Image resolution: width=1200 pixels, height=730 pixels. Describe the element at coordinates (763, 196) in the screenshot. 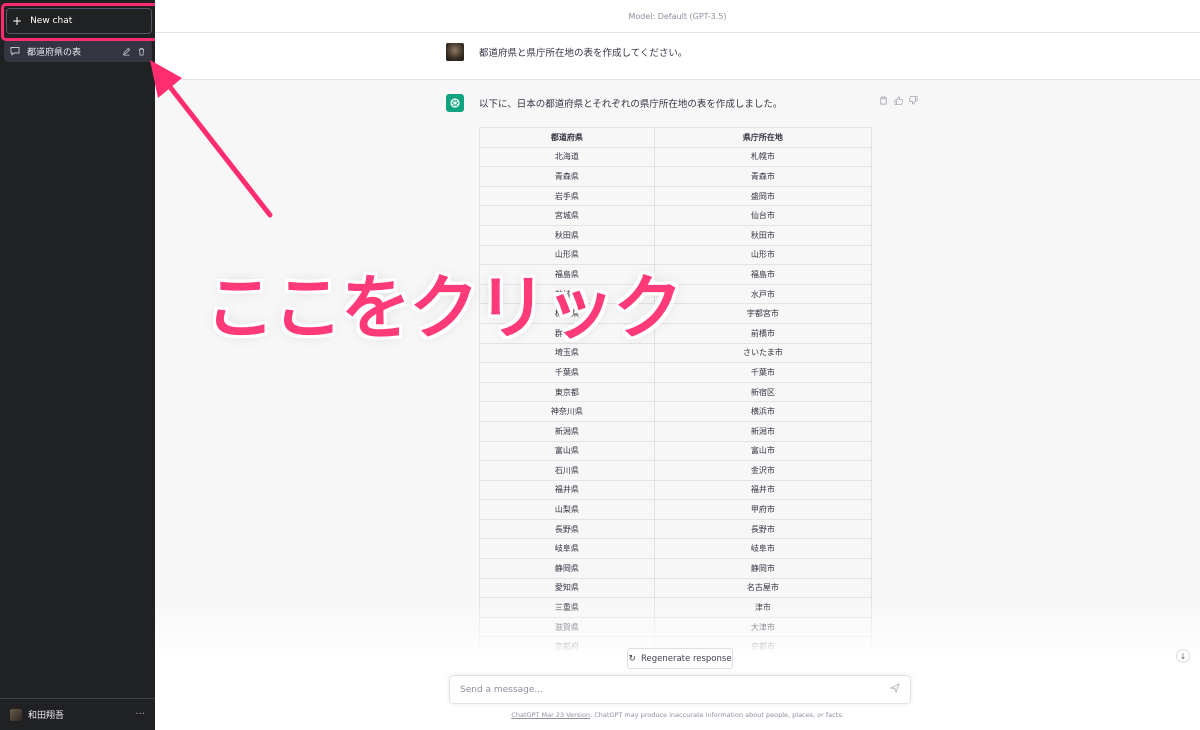

I see `capital-cell: 盛岡市` at that location.